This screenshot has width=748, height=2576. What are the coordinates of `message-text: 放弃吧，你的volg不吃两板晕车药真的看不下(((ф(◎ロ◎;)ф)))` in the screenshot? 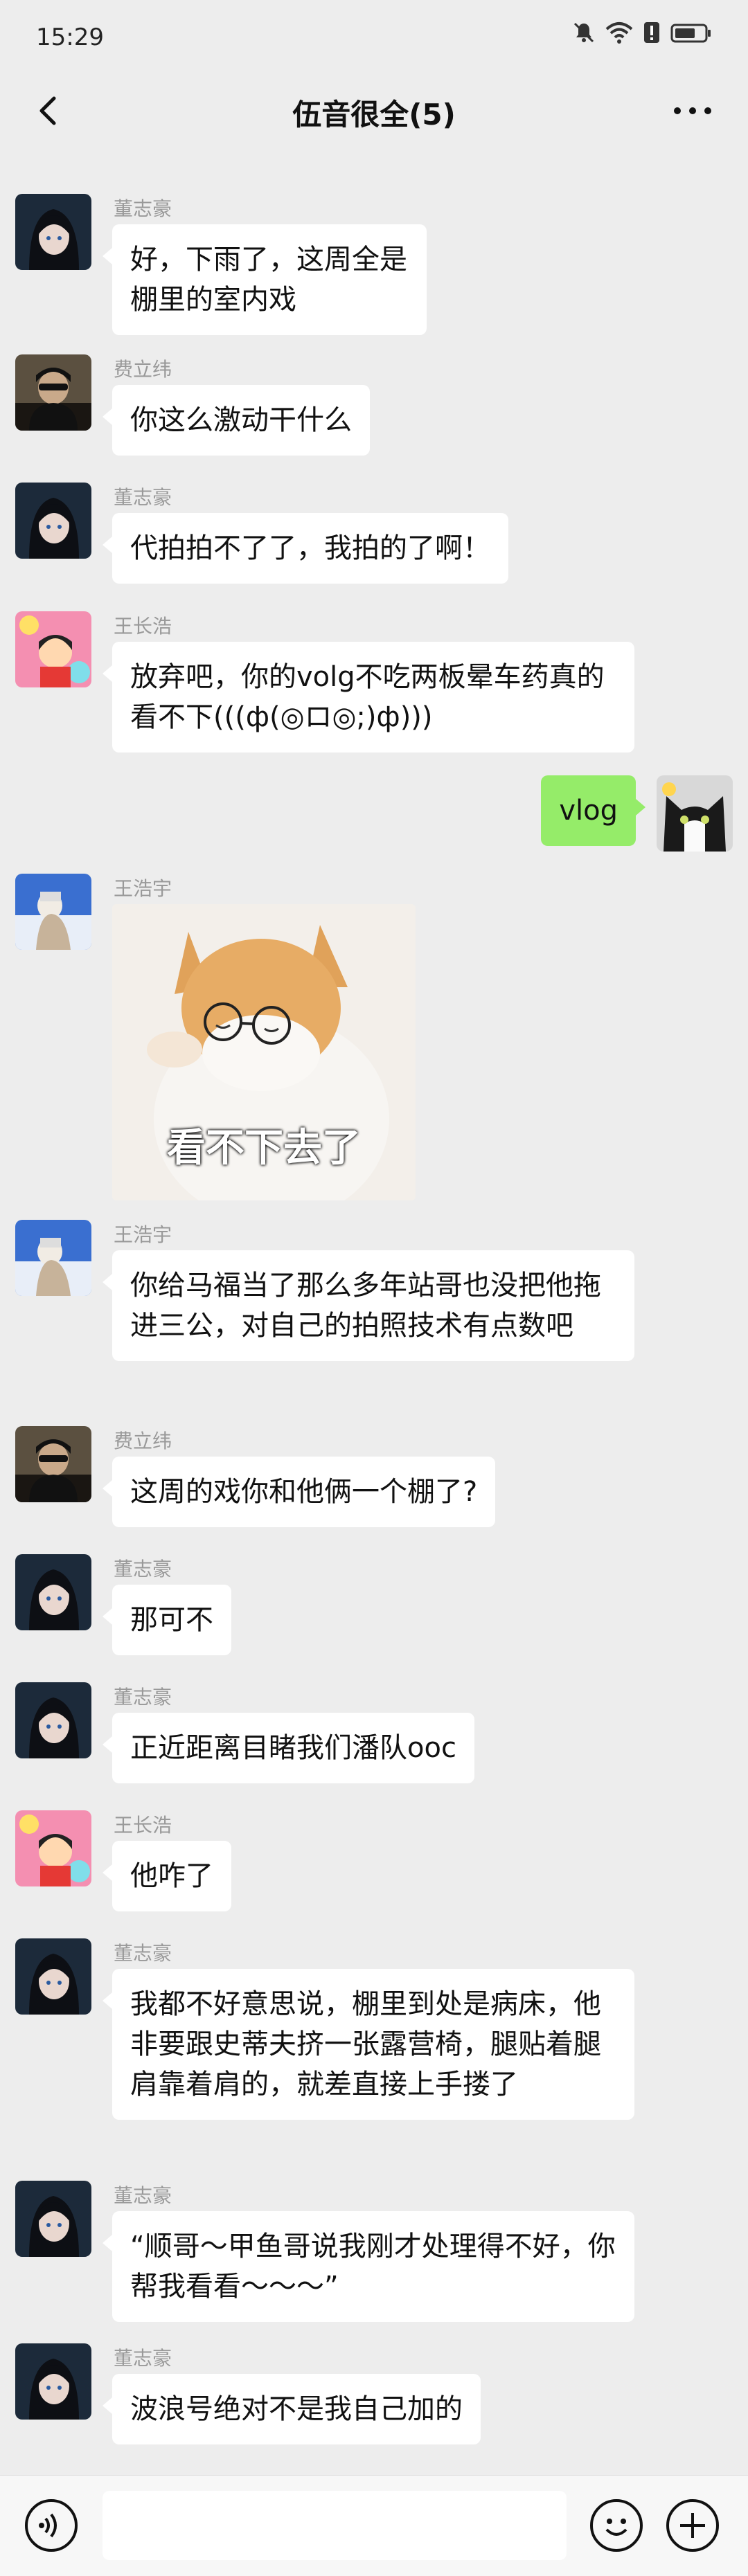 It's located at (367, 697).